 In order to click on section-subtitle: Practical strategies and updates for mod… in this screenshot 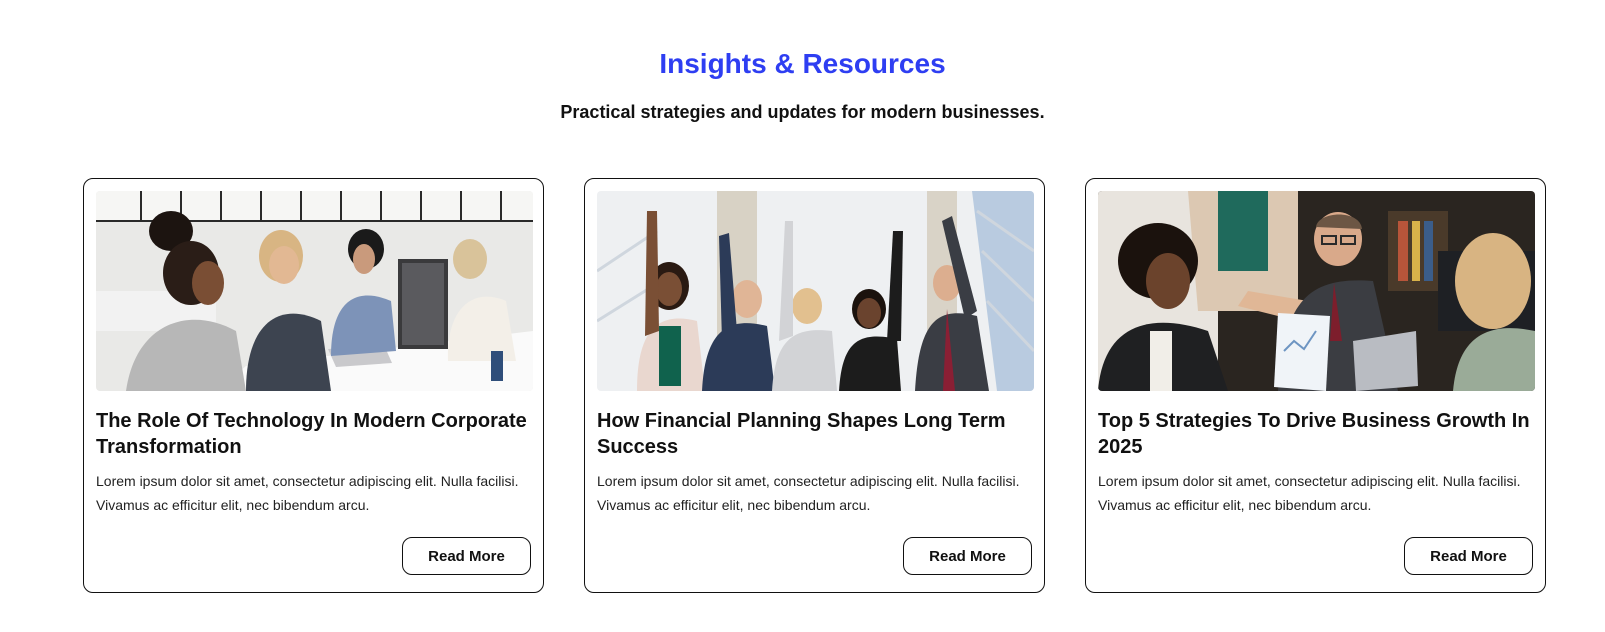, I will do `click(802, 112)`.